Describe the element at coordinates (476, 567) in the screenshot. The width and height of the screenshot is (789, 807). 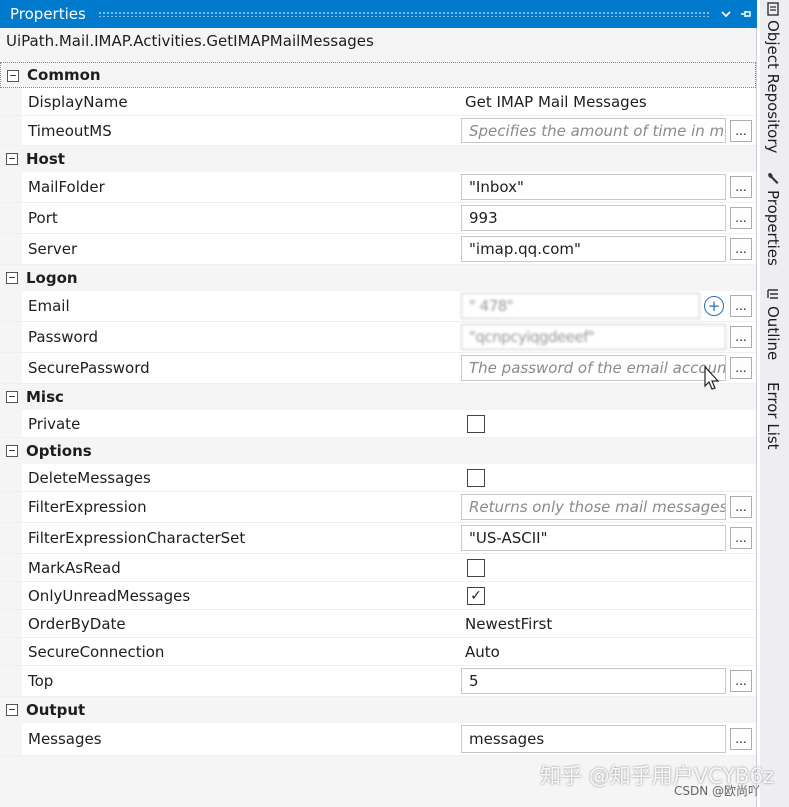
I see `markasread-checkbox` at that location.